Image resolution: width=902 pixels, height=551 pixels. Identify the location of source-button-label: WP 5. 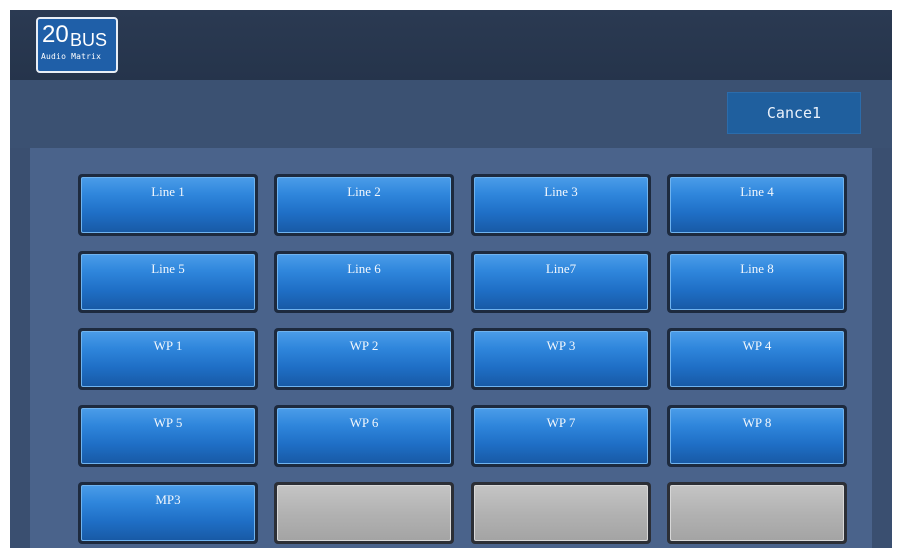
(168, 436).